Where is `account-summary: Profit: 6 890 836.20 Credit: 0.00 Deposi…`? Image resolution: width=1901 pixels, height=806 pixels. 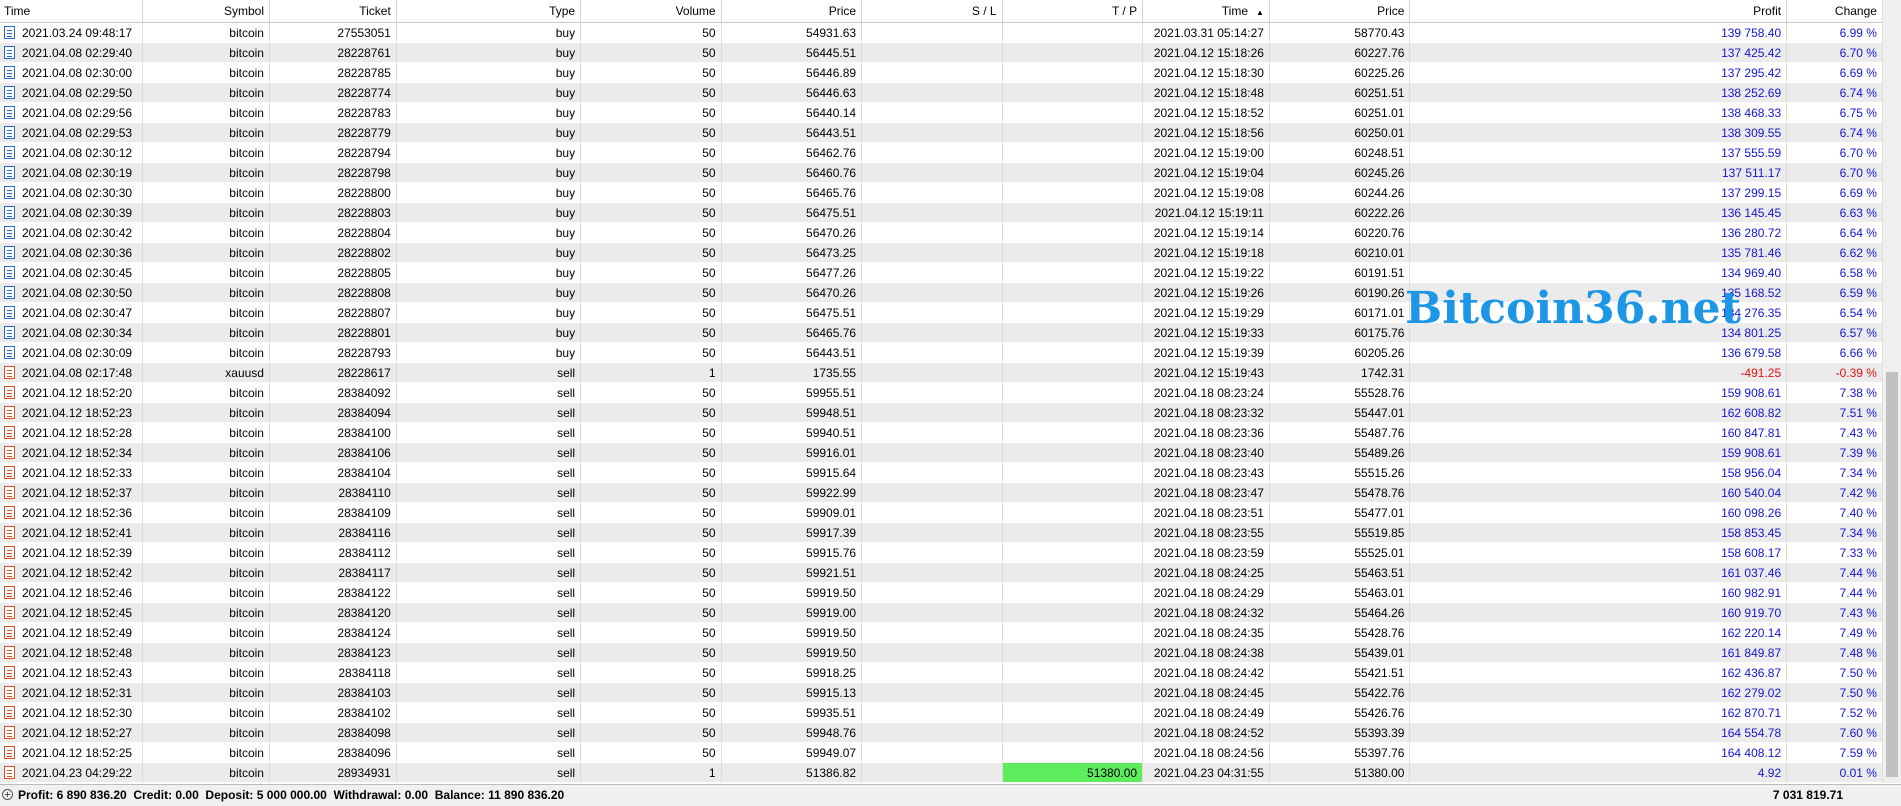
account-summary: Profit: 6 890 836.20 Credit: 0.00 Deposi… is located at coordinates (291, 795).